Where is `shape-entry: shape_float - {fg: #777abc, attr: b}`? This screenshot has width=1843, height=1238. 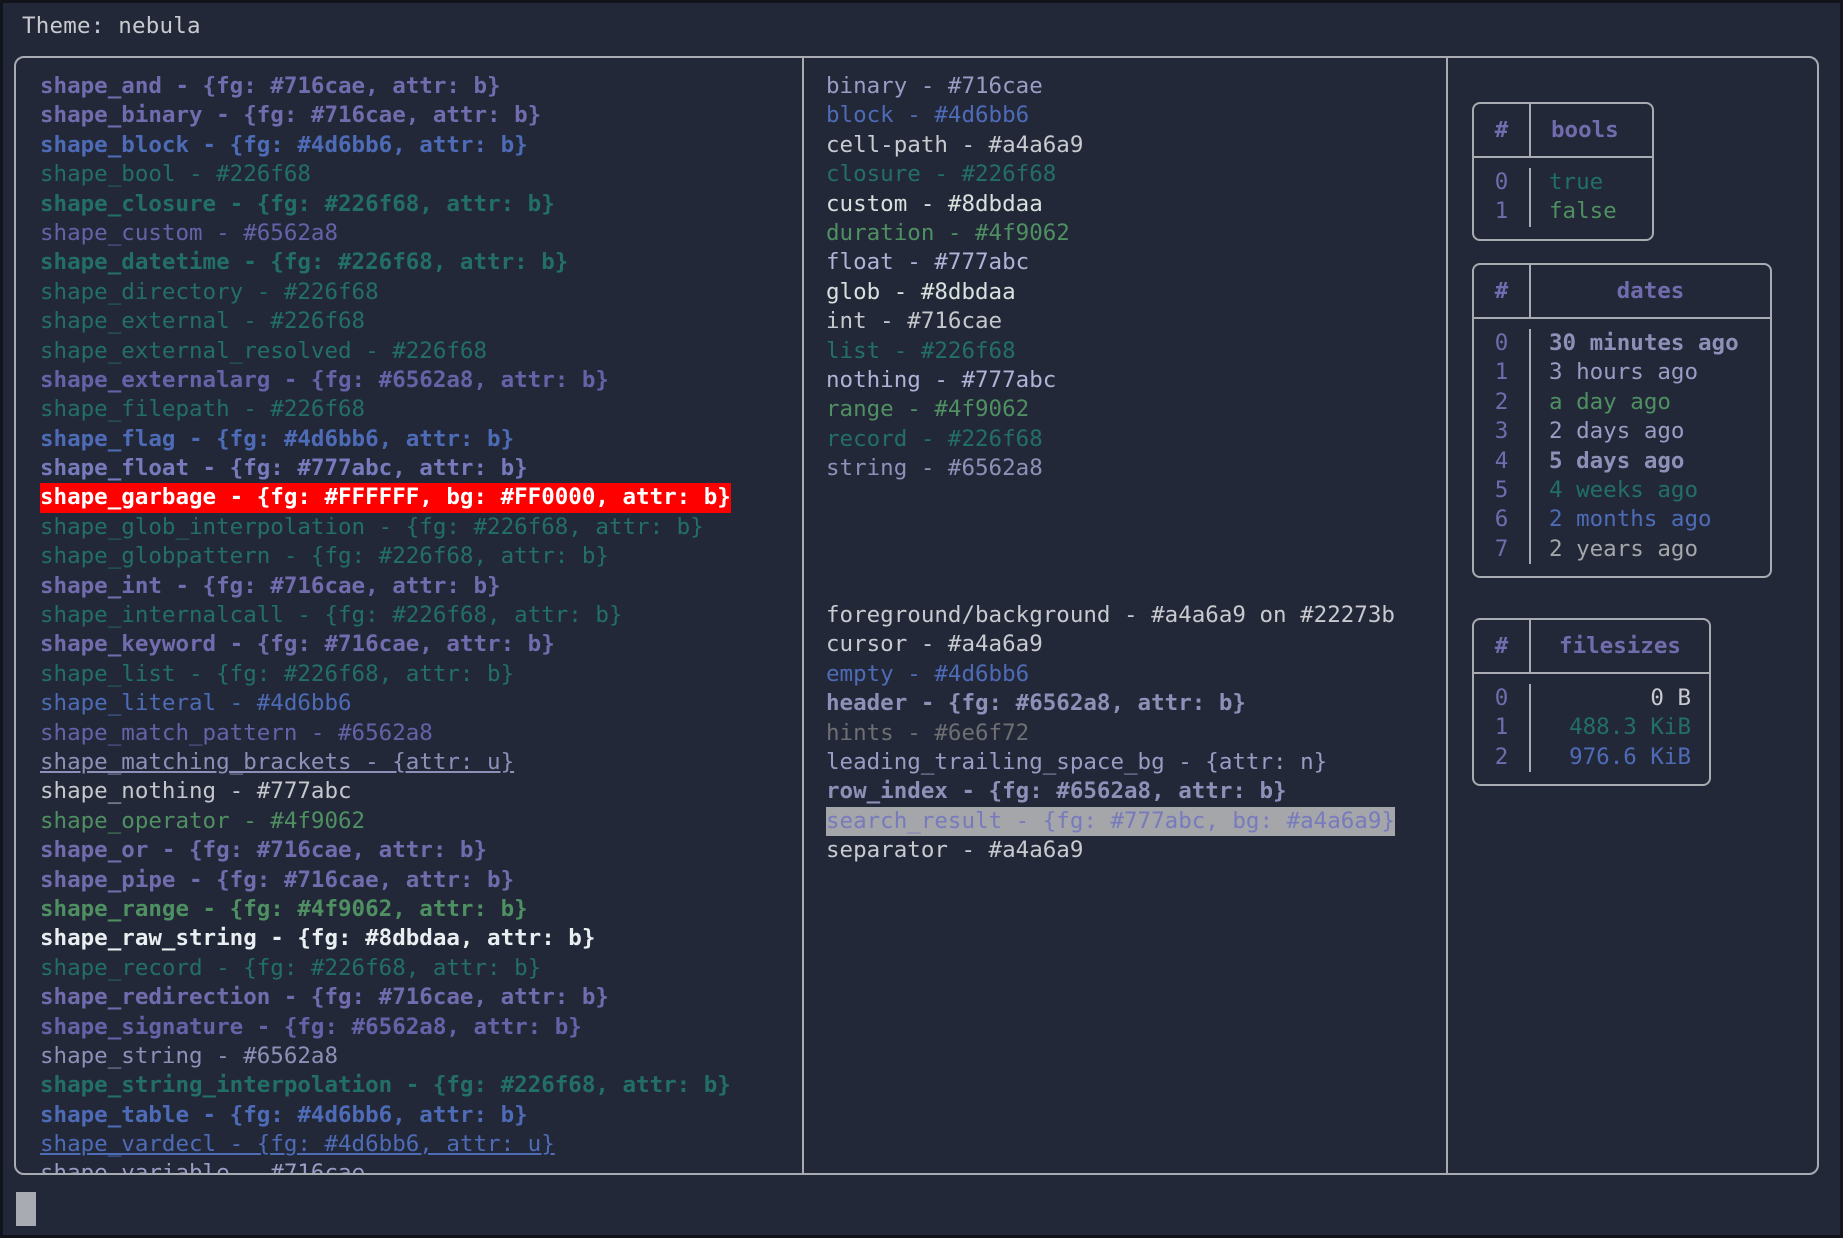 shape-entry: shape_float - {fg: #777abc, attr: b} is located at coordinates (284, 468).